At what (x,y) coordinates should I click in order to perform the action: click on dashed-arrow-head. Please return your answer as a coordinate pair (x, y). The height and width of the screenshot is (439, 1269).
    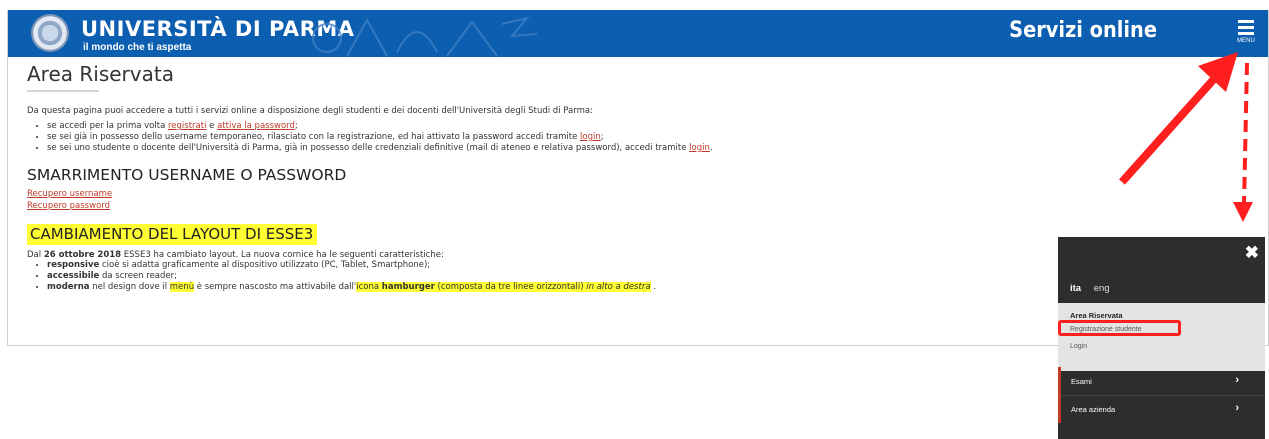
    Looking at the image, I should click on (1243, 212).